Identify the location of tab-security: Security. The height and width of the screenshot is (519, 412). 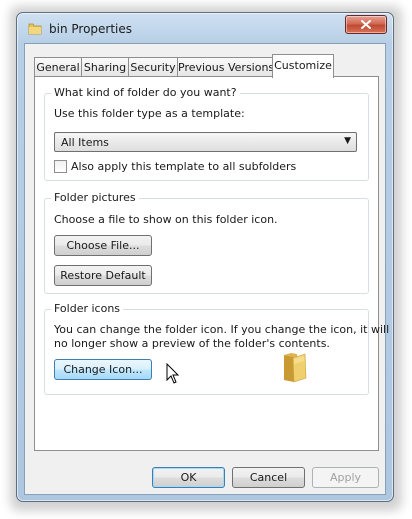
(153, 67).